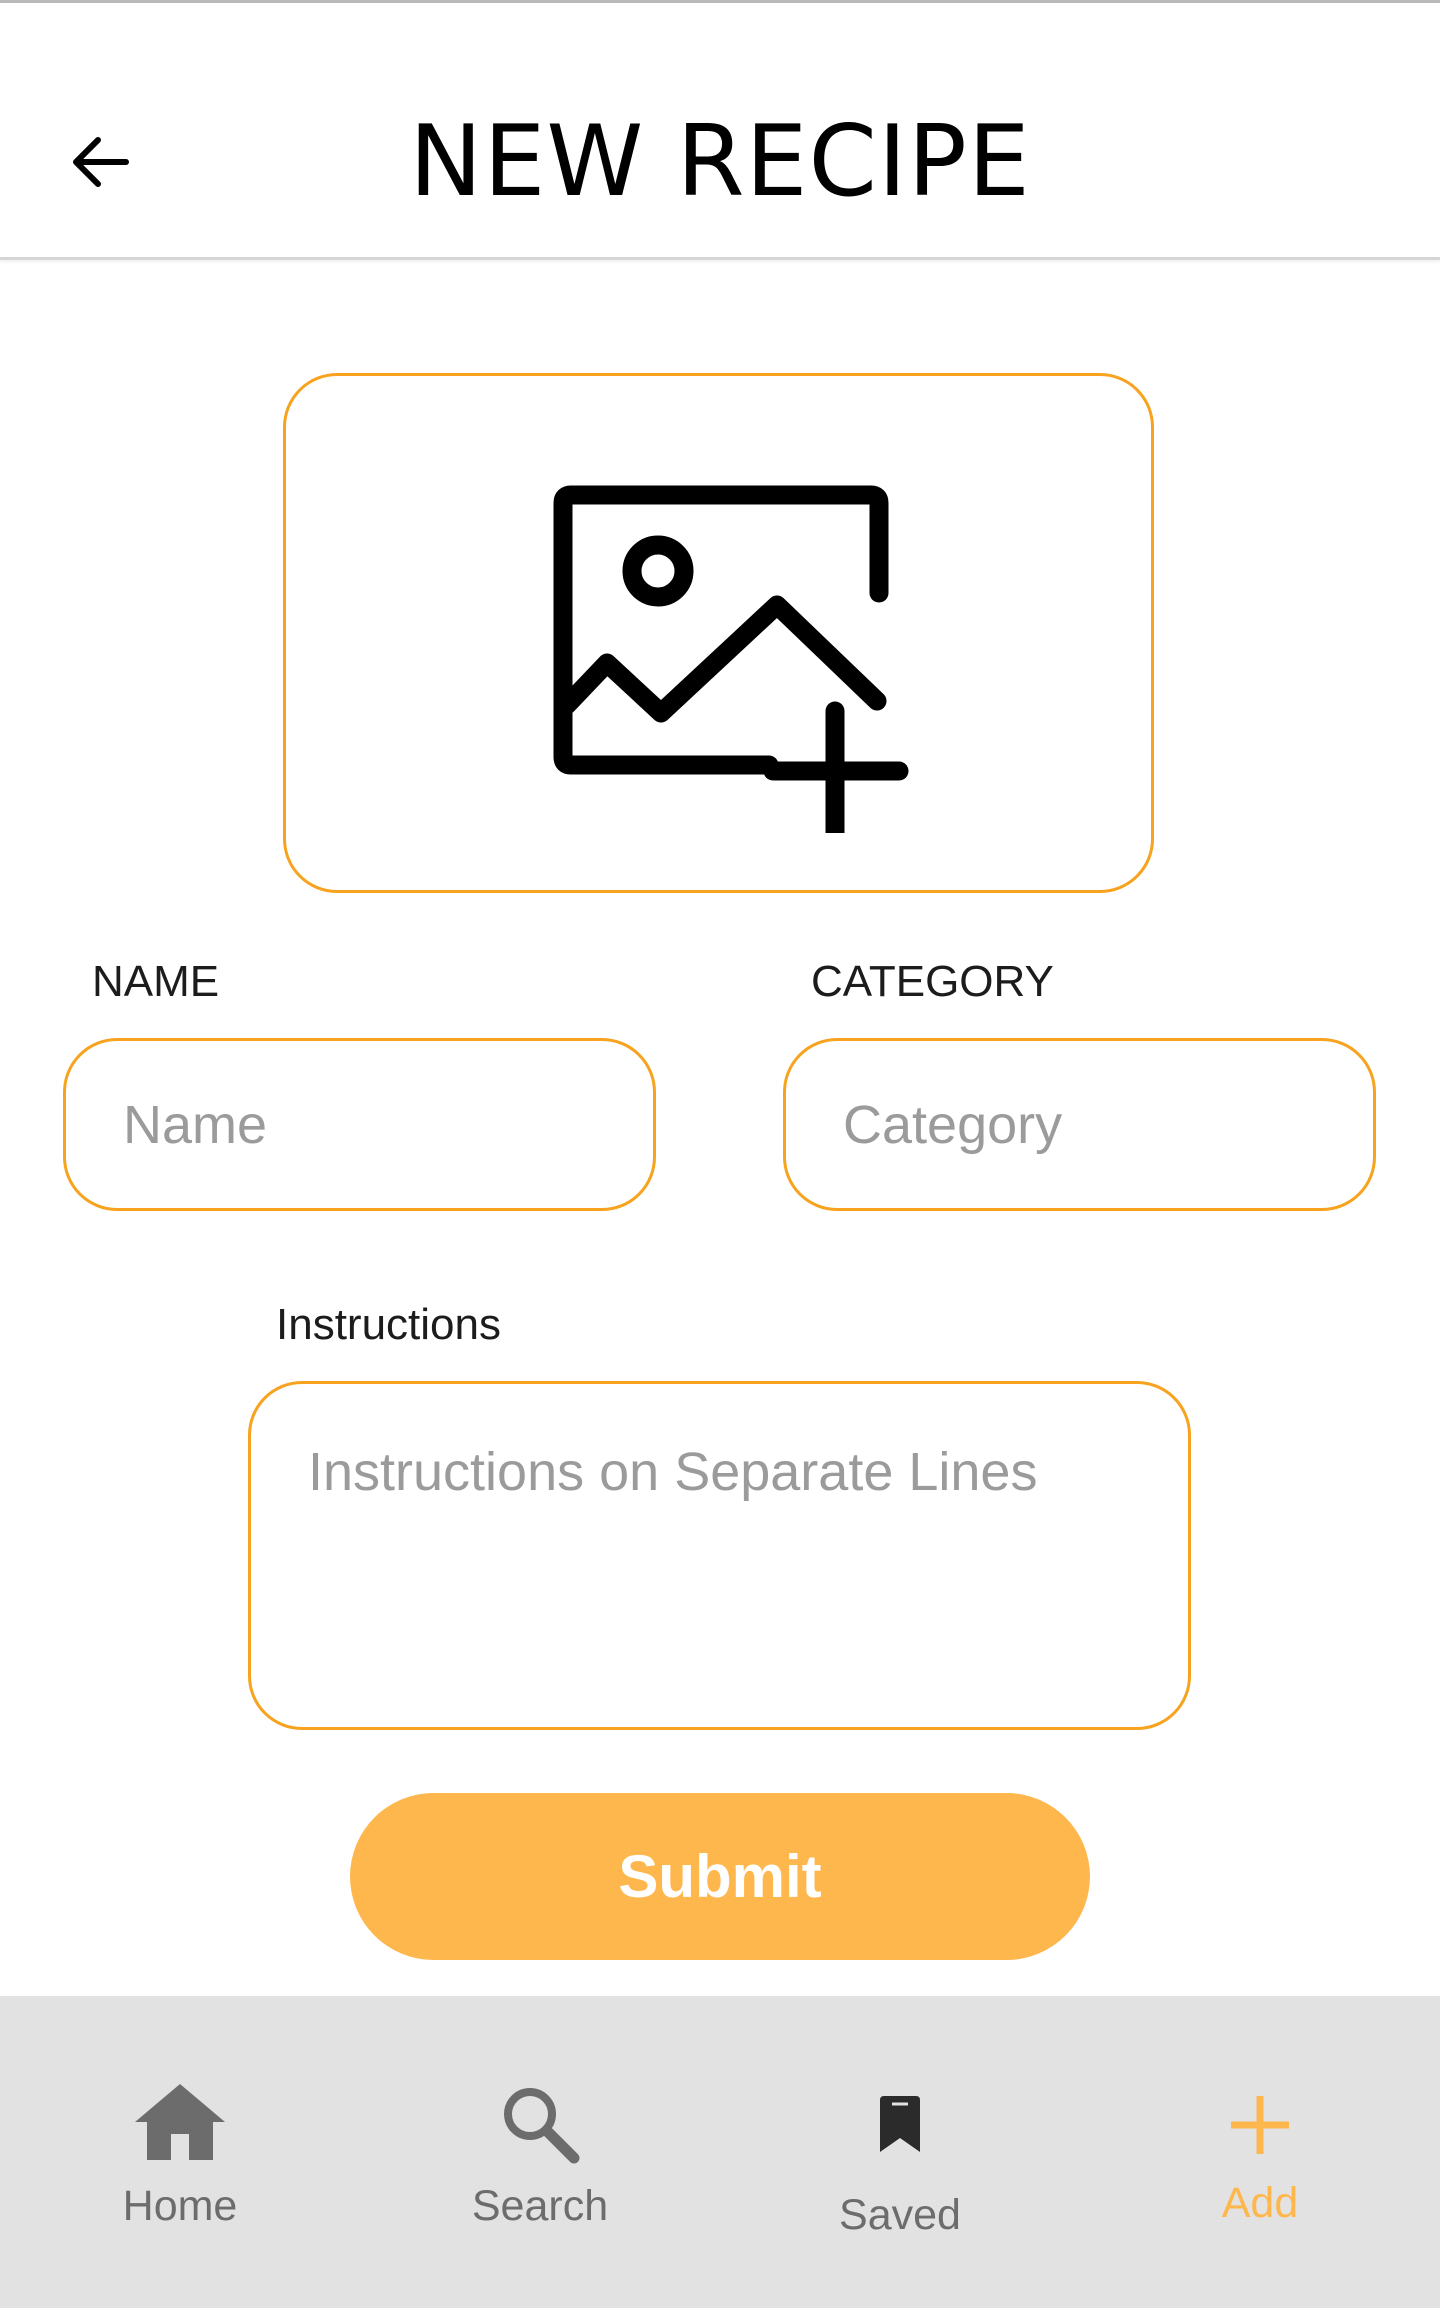 This screenshot has height=2308, width=1440. I want to click on nav-label-add: Add, so click(1260, 2203).